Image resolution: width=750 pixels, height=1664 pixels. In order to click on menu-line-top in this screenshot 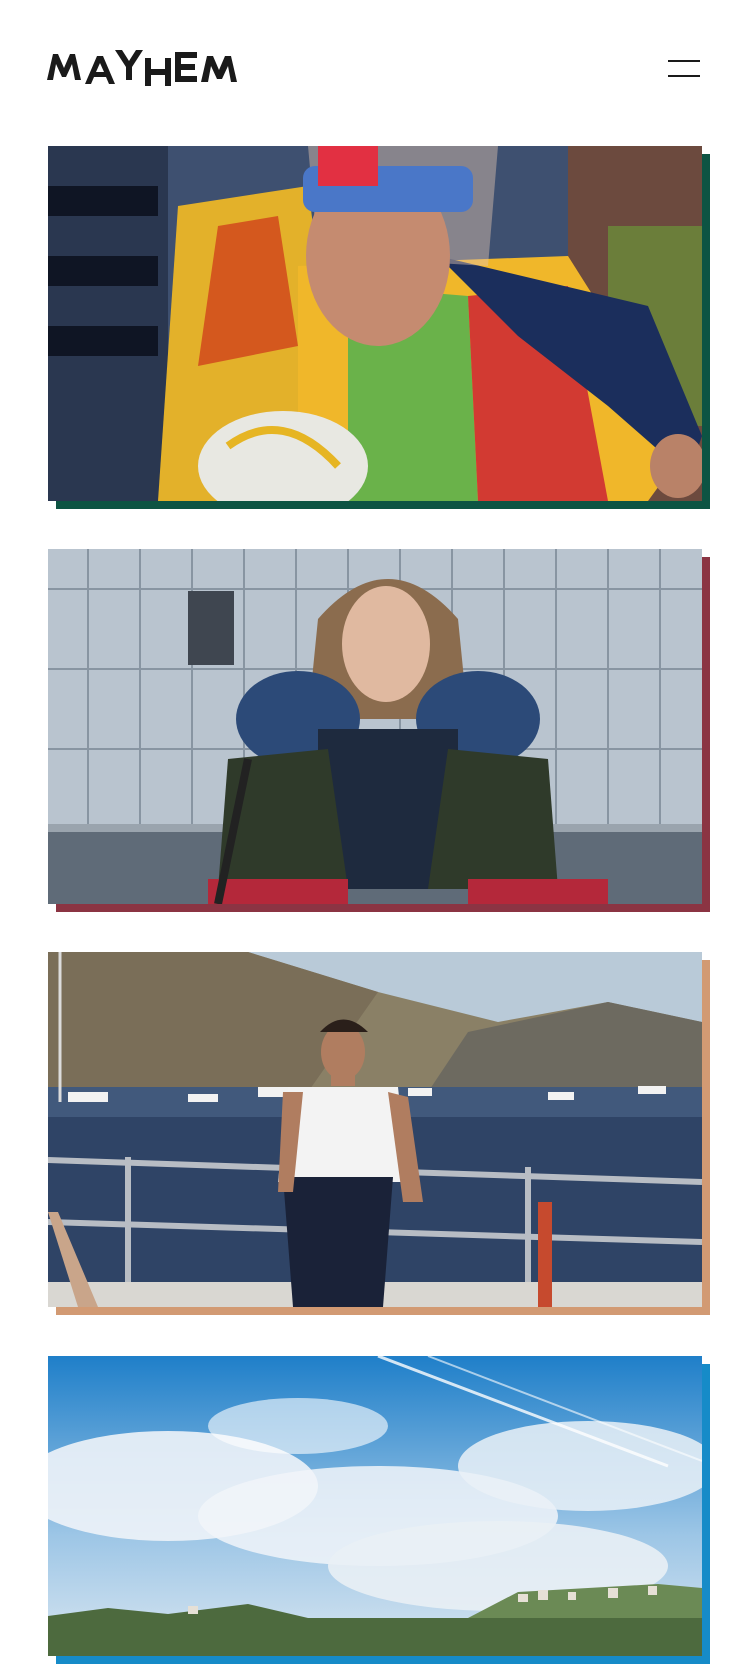, I will do `click(684, 61)`.